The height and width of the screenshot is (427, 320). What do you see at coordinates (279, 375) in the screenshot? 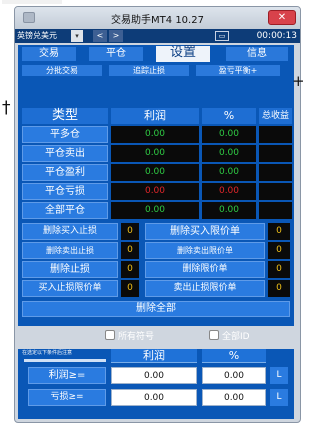
I see `profit-l-button: L` at bounding box center [279, 375].